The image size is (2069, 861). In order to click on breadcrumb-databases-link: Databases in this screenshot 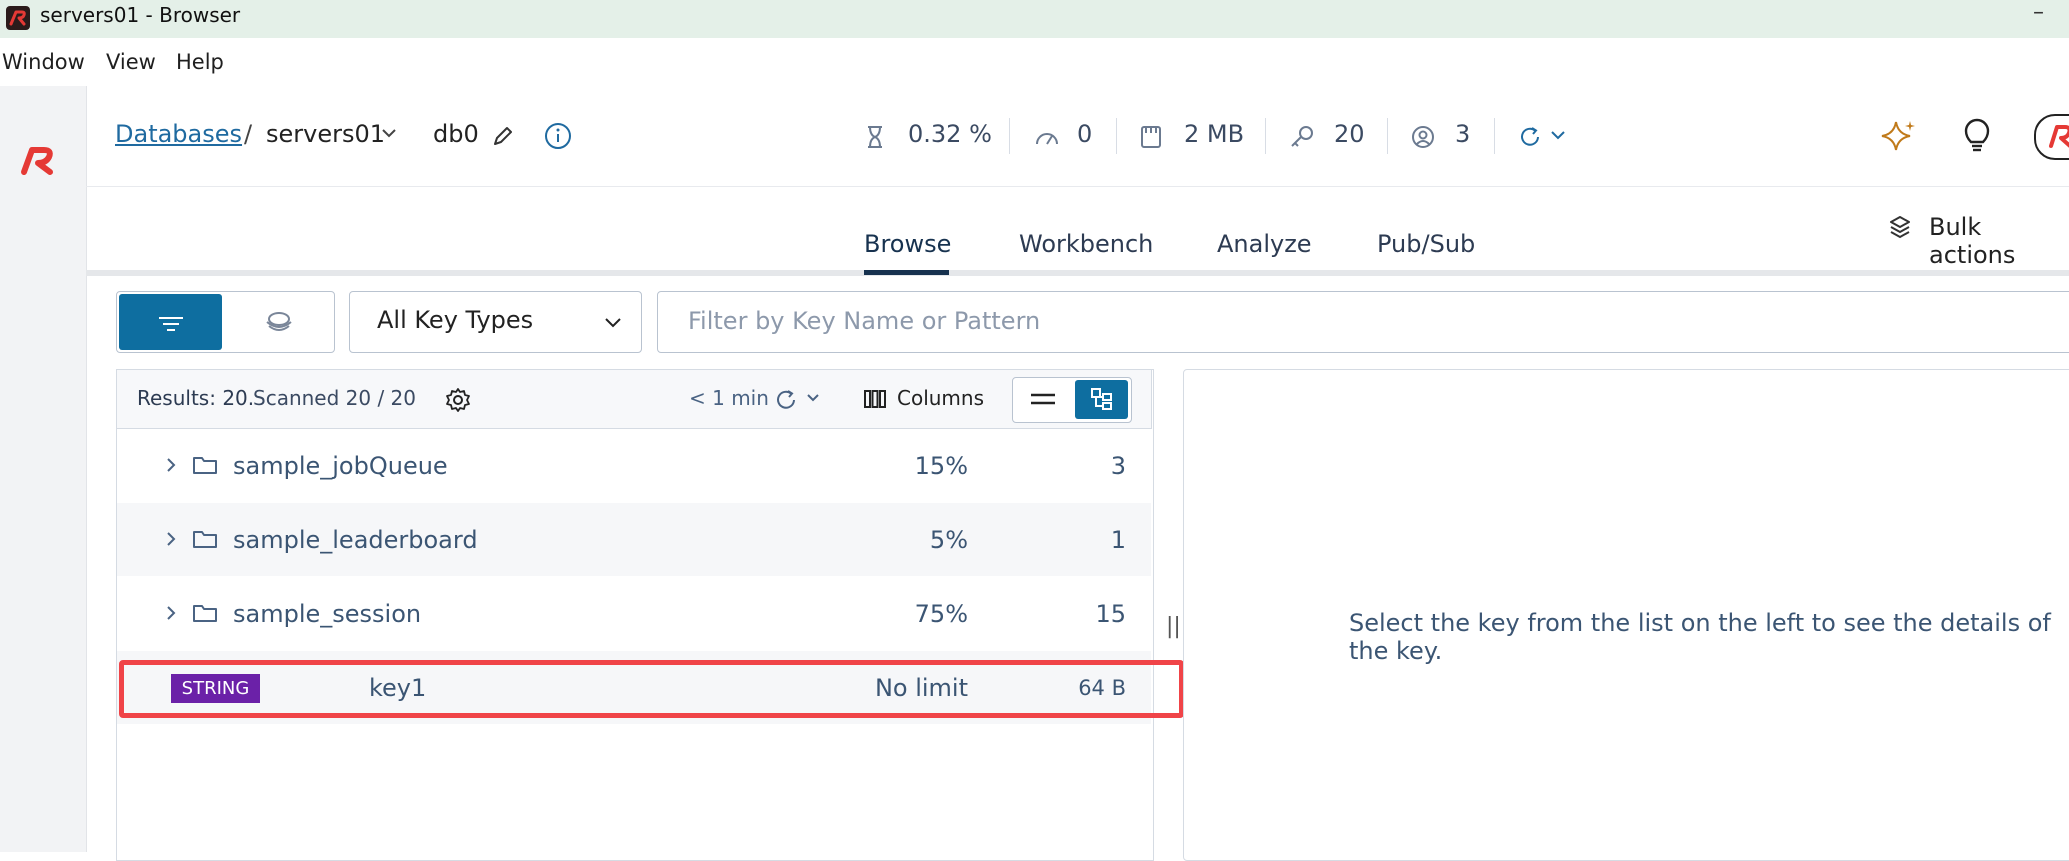, I will do `click(178, 134)`.